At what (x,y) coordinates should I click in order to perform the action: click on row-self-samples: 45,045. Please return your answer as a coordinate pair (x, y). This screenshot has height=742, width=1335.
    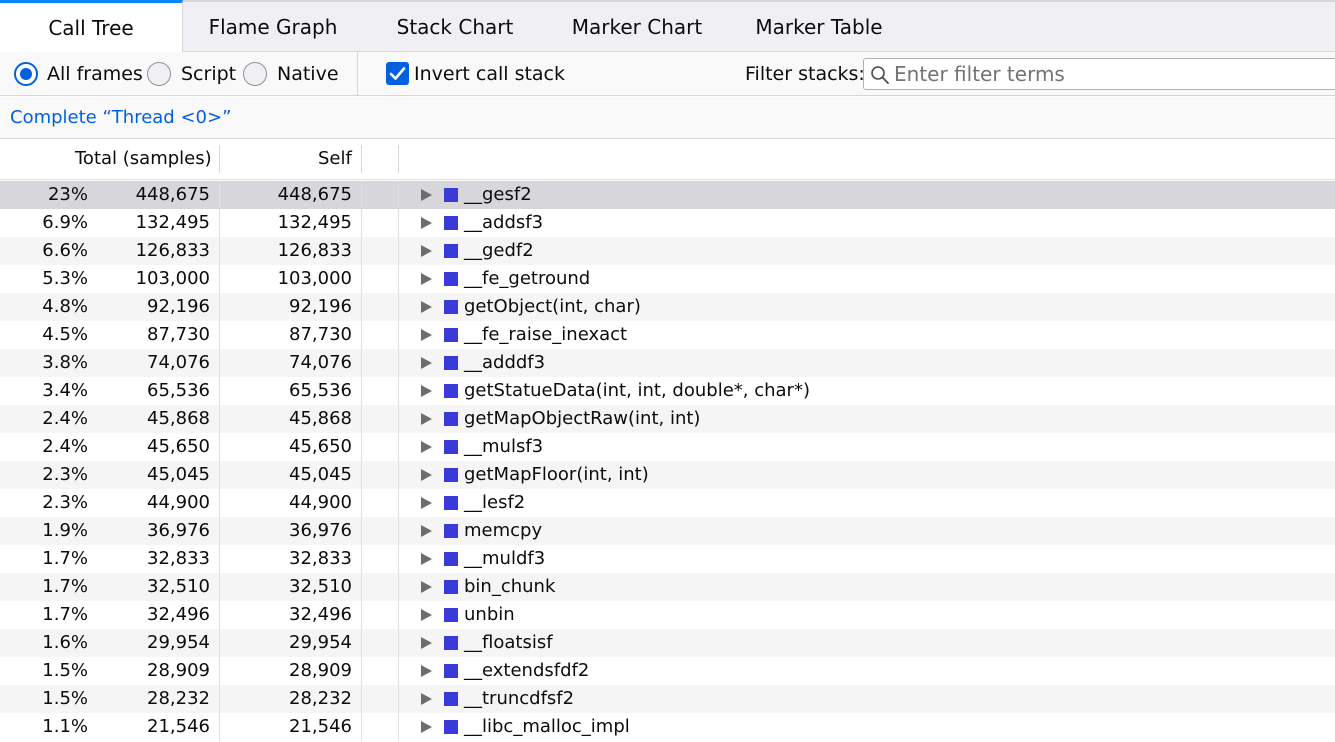
    Looking at the image, I should click on (320, 474).